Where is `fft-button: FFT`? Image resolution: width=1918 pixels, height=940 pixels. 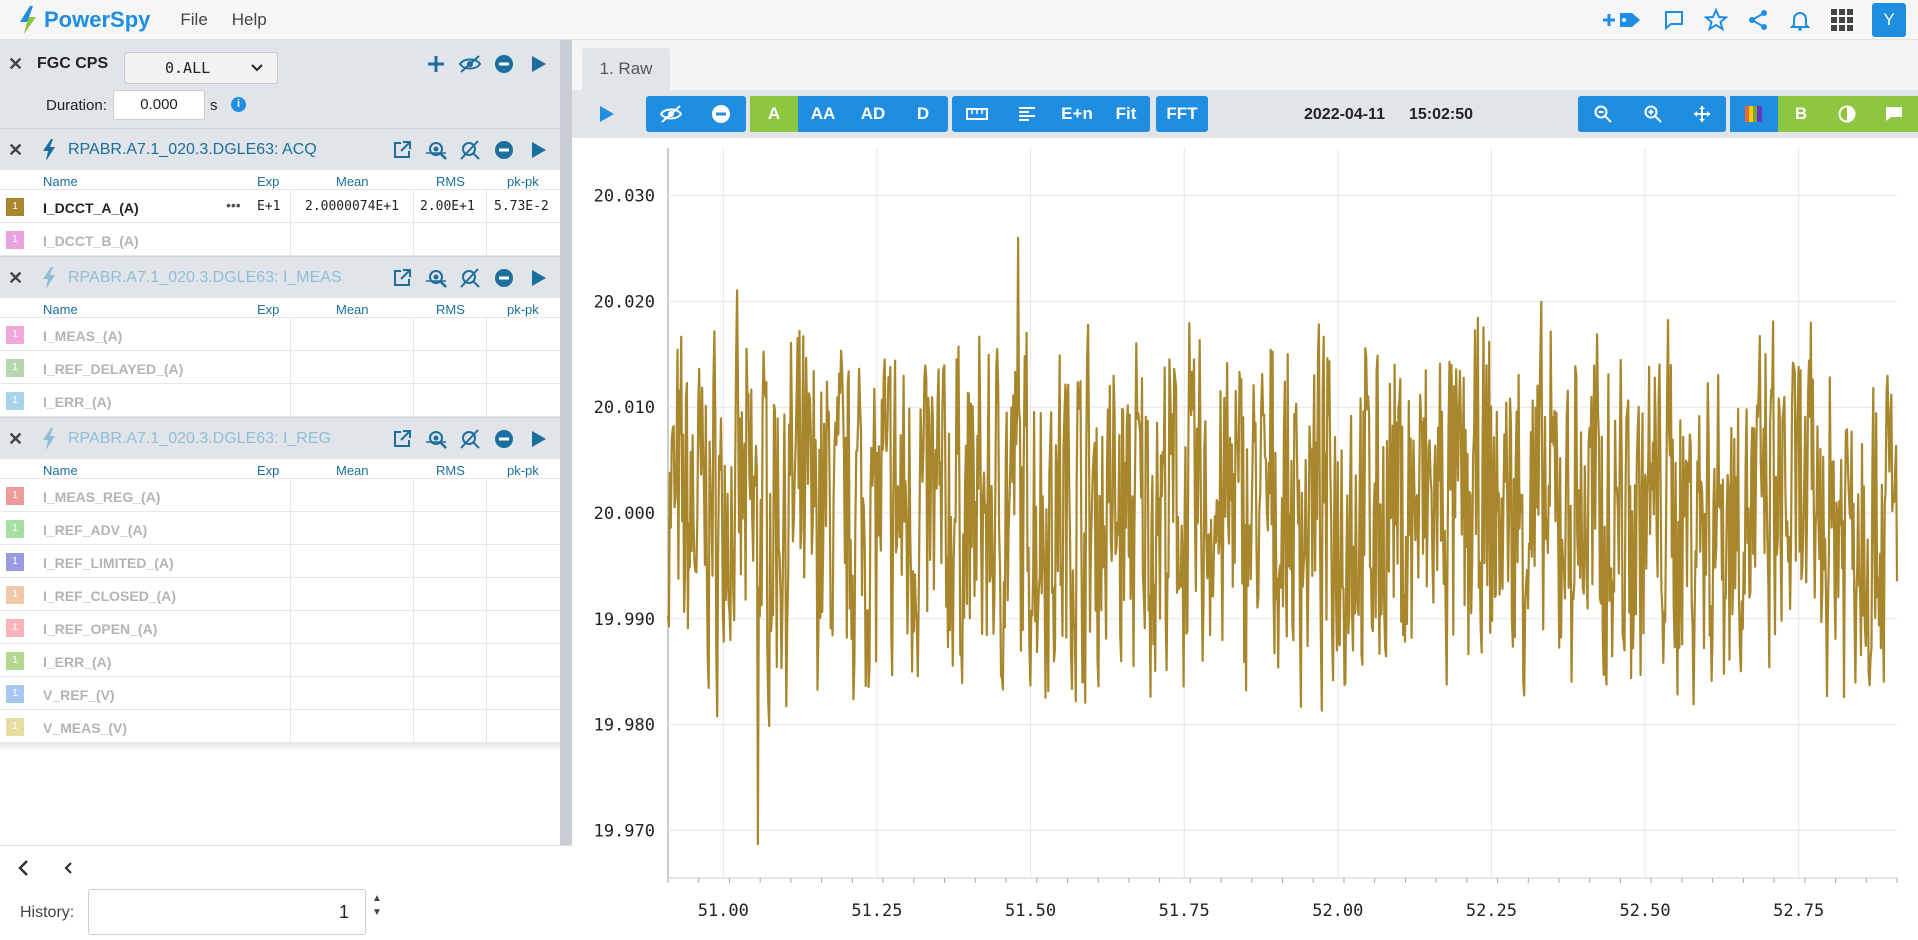 fft-button: FFT is located at coordinates (1182, 114).